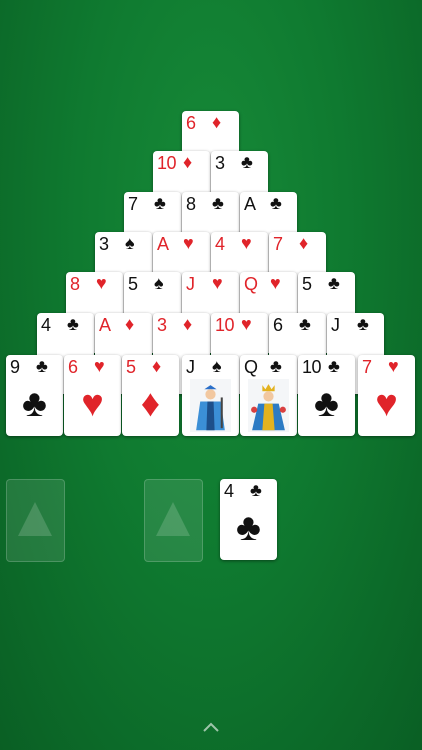 The height and width of the screenshot is (750, 422). I want to click on waste-card-4-clubs: 4 ♣ ♣, so click(248, 519).